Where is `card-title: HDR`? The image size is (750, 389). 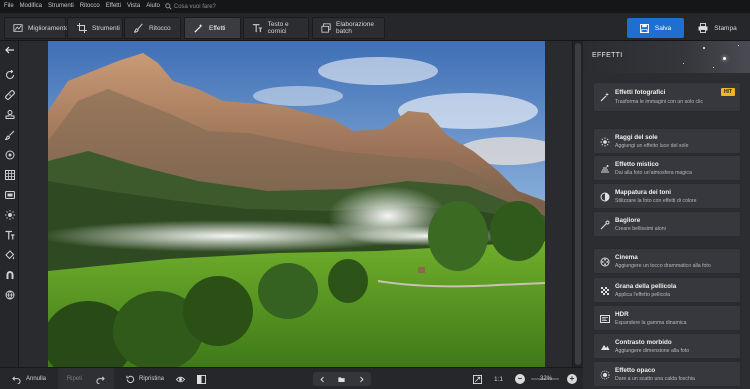 card-title: HDR is located at coordinates (622, 314).